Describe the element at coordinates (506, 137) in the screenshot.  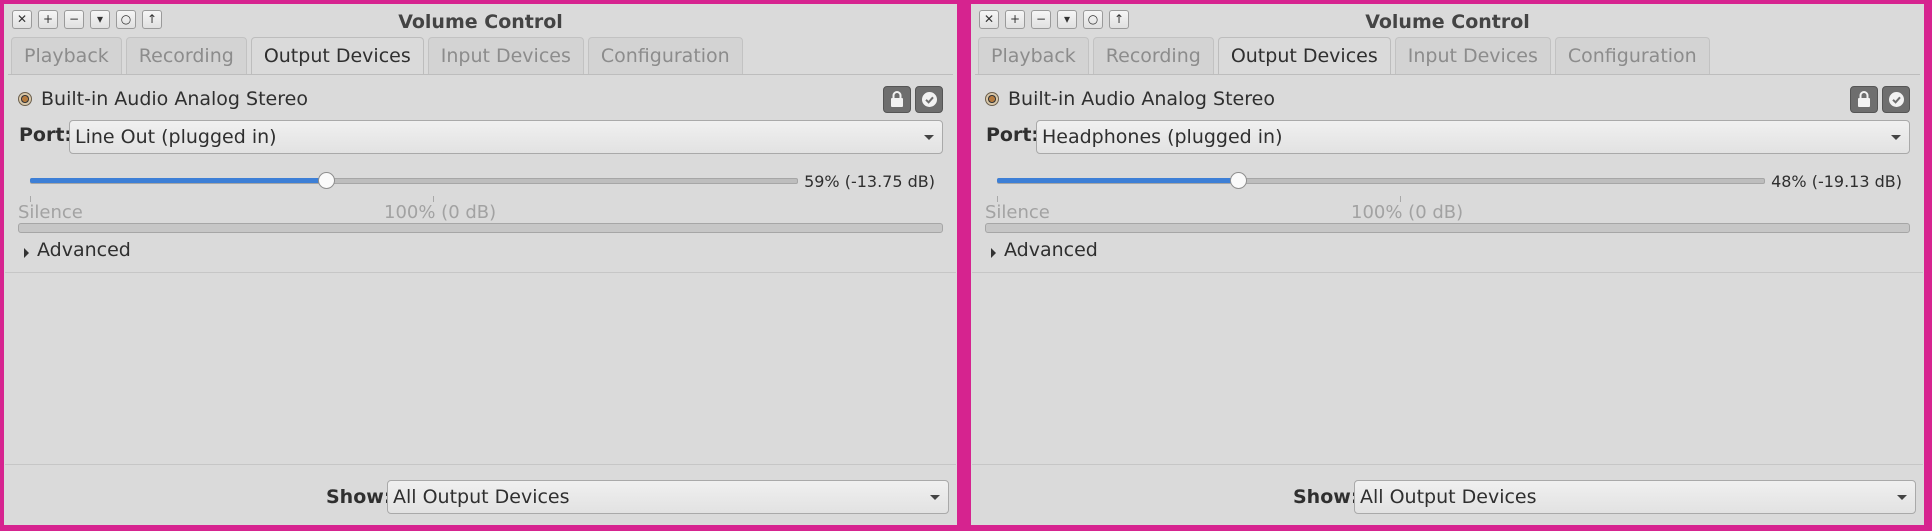
I see `port-dropdown: Line Out (plugged in)` at that location.